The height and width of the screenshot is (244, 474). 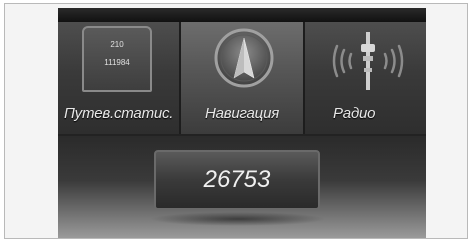 I want to click on odometer-reflection, so click(x=238, y=219).